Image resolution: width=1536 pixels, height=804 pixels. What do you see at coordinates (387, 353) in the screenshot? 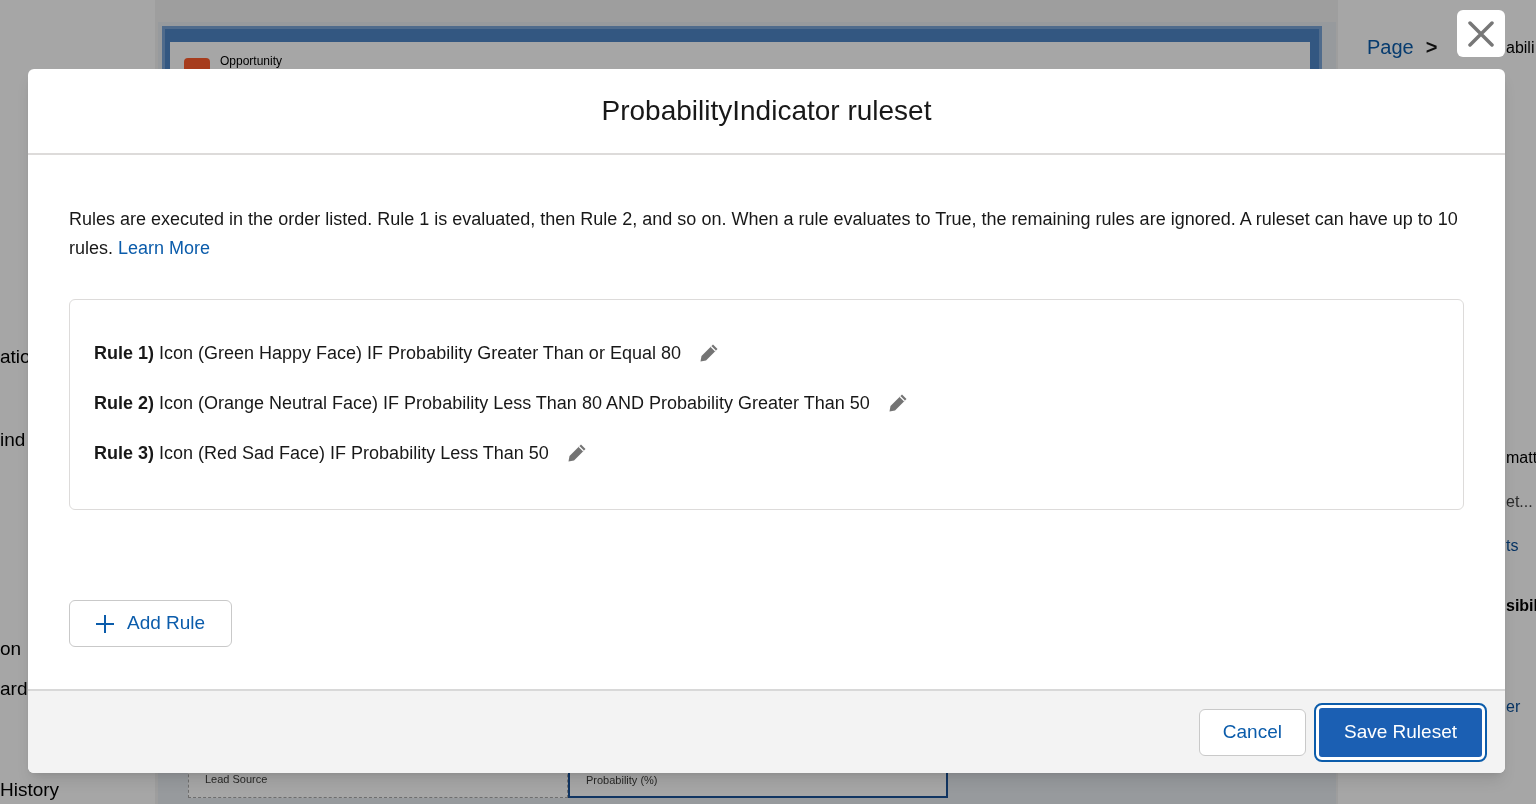
I see `rule-text: Rule 1) Icon (Green Happy Face) IF Probability Greater Than or Equal 80` at bounding box center [387, 353].